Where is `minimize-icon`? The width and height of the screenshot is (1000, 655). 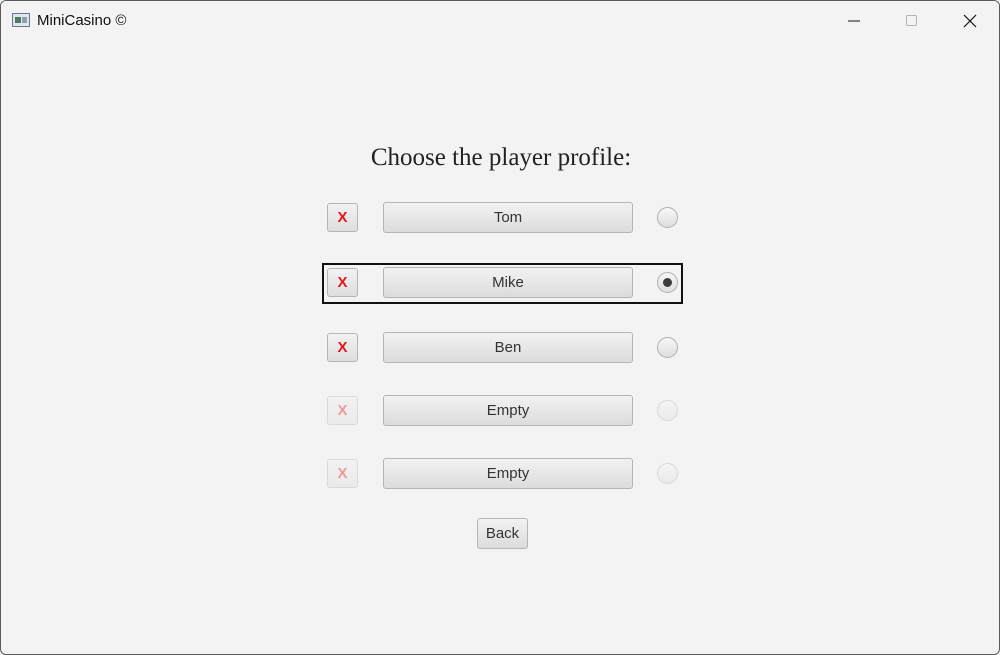 minimize-icon is located at coordinates (854, 21).